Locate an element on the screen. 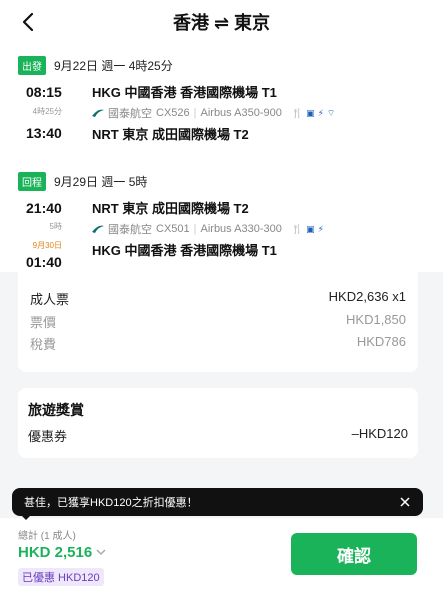  coupon-value: –HKD120 is located at coordinates (379, 433).